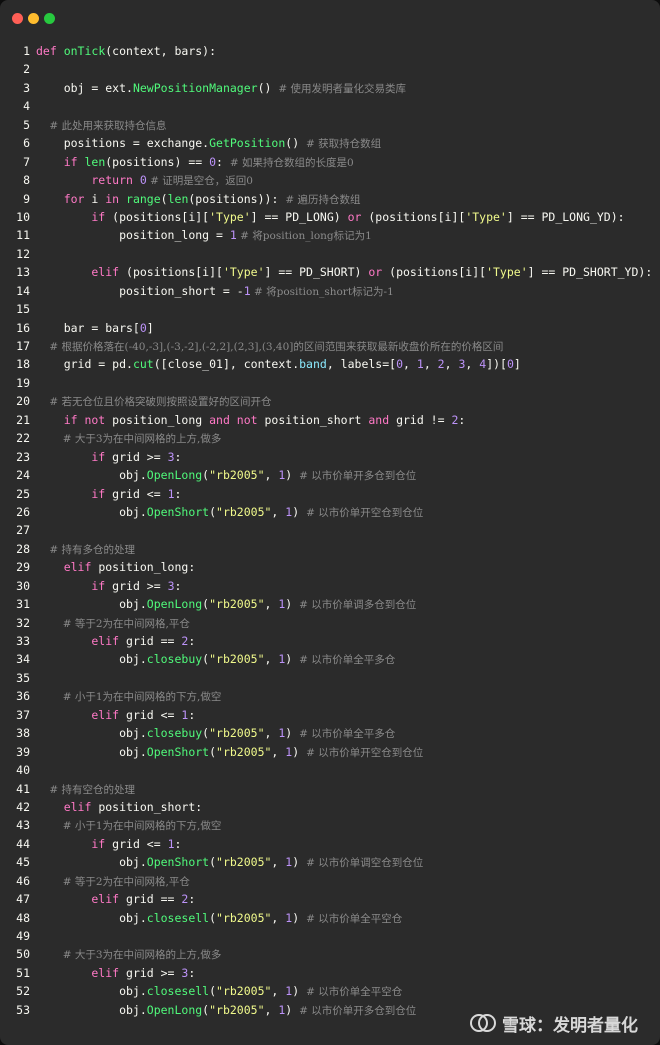 Image resolution: width=660 pixels, height=1045 pixels. I want to click on line-number: 31, so click(23, 604).